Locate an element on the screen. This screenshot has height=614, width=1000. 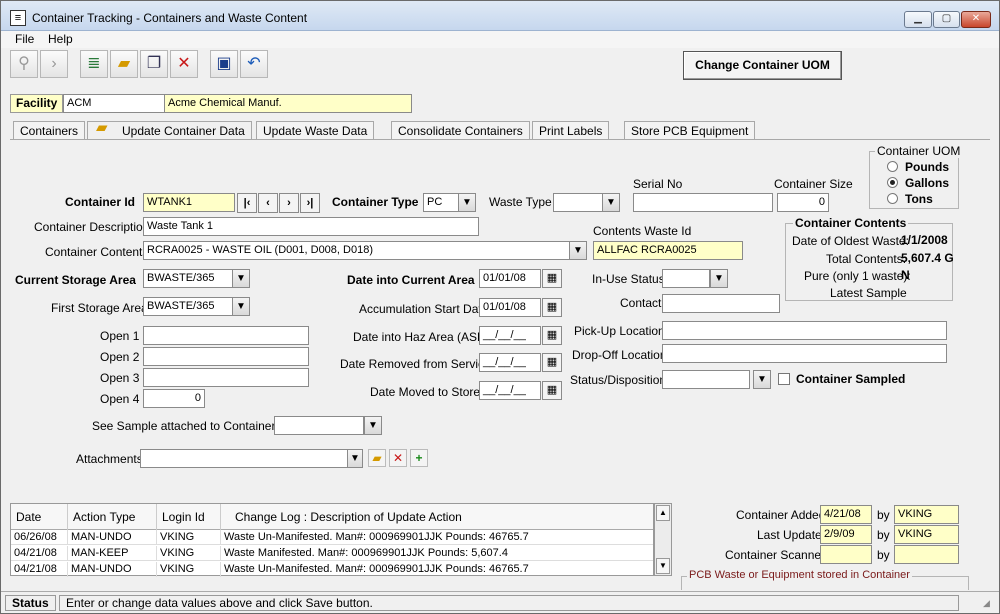
next-record-button: › is located at coordinates (289, 203).